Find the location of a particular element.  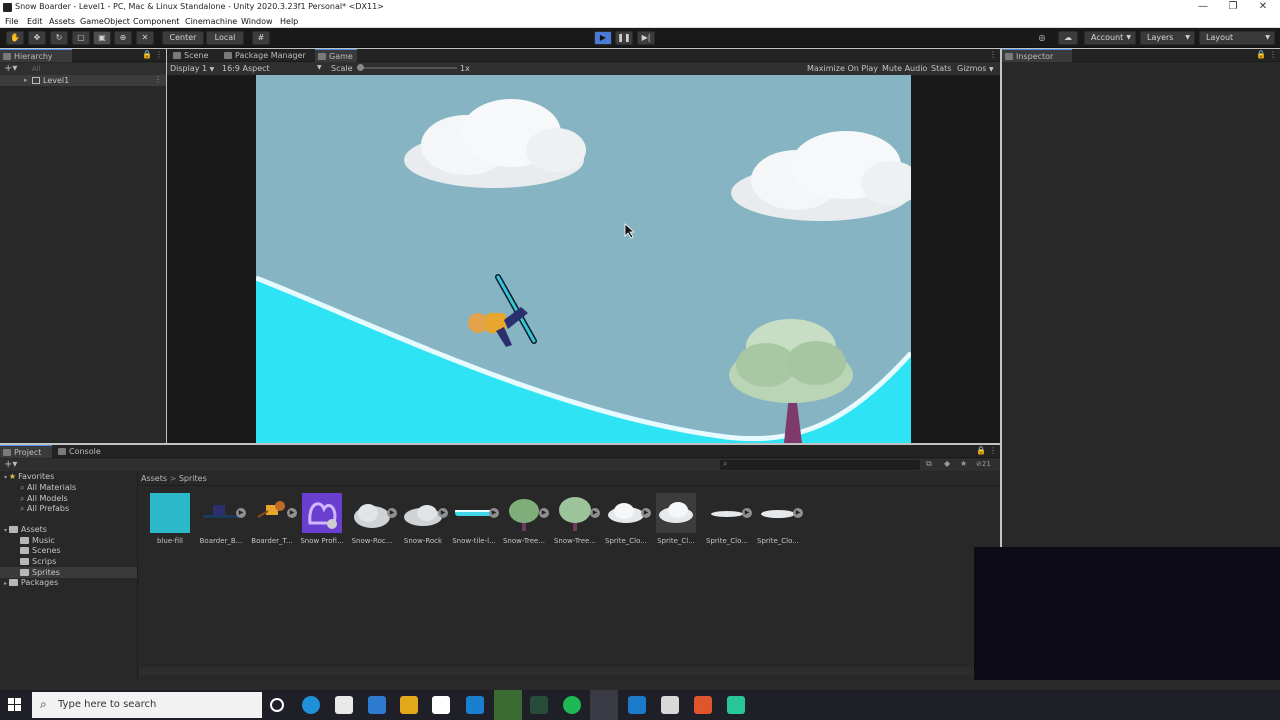

brave-icon is located at coordinates (703, 705).